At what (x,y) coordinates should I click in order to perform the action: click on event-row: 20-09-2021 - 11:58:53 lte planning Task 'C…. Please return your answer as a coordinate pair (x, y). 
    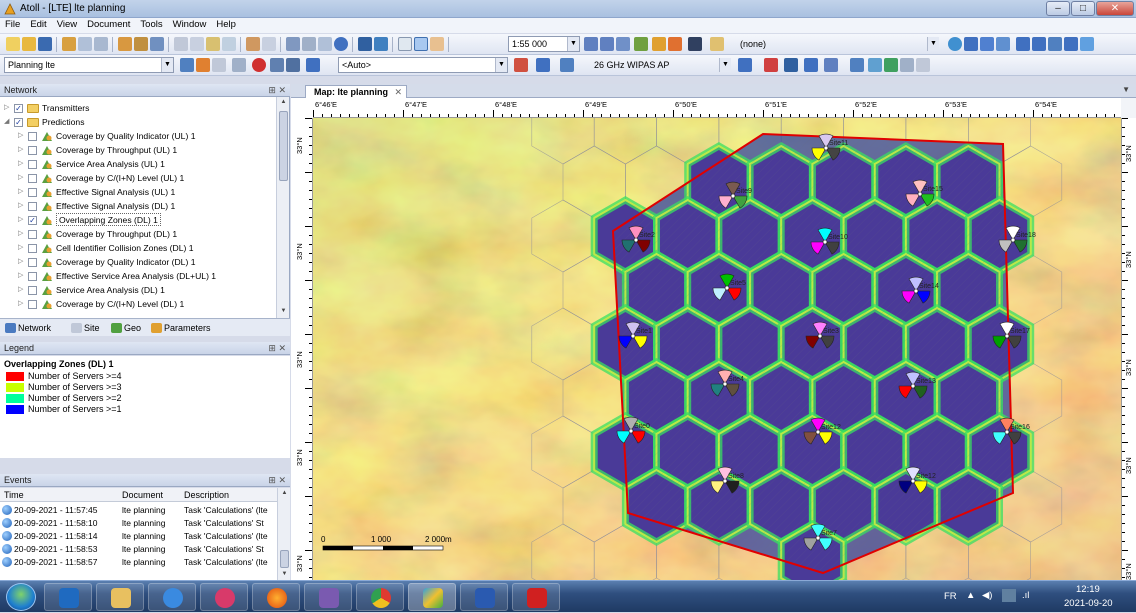
    Looking at the image, I should click on (138, 549).